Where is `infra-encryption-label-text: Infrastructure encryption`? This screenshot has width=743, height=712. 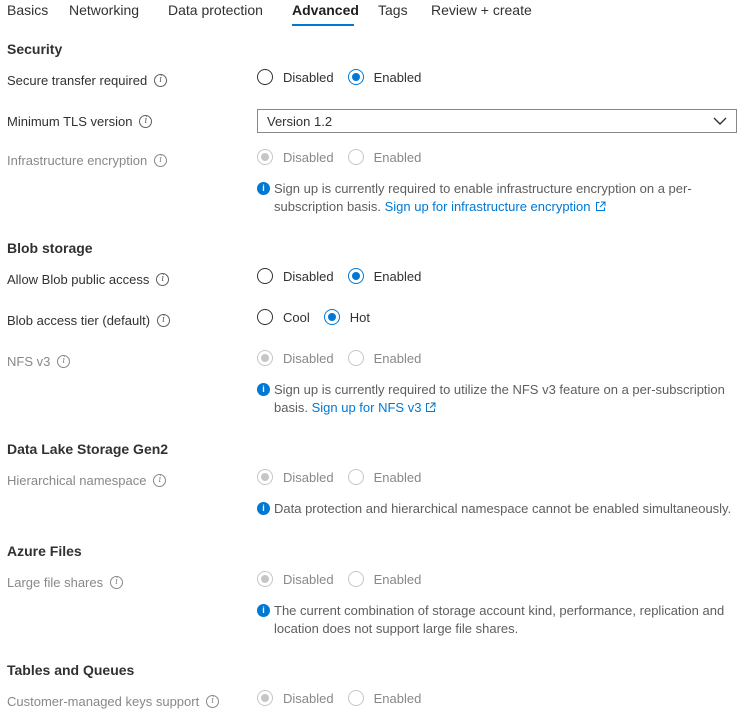
infra-encryption-label-text: Infrastructure encryption is located at coordinates (77, 160).